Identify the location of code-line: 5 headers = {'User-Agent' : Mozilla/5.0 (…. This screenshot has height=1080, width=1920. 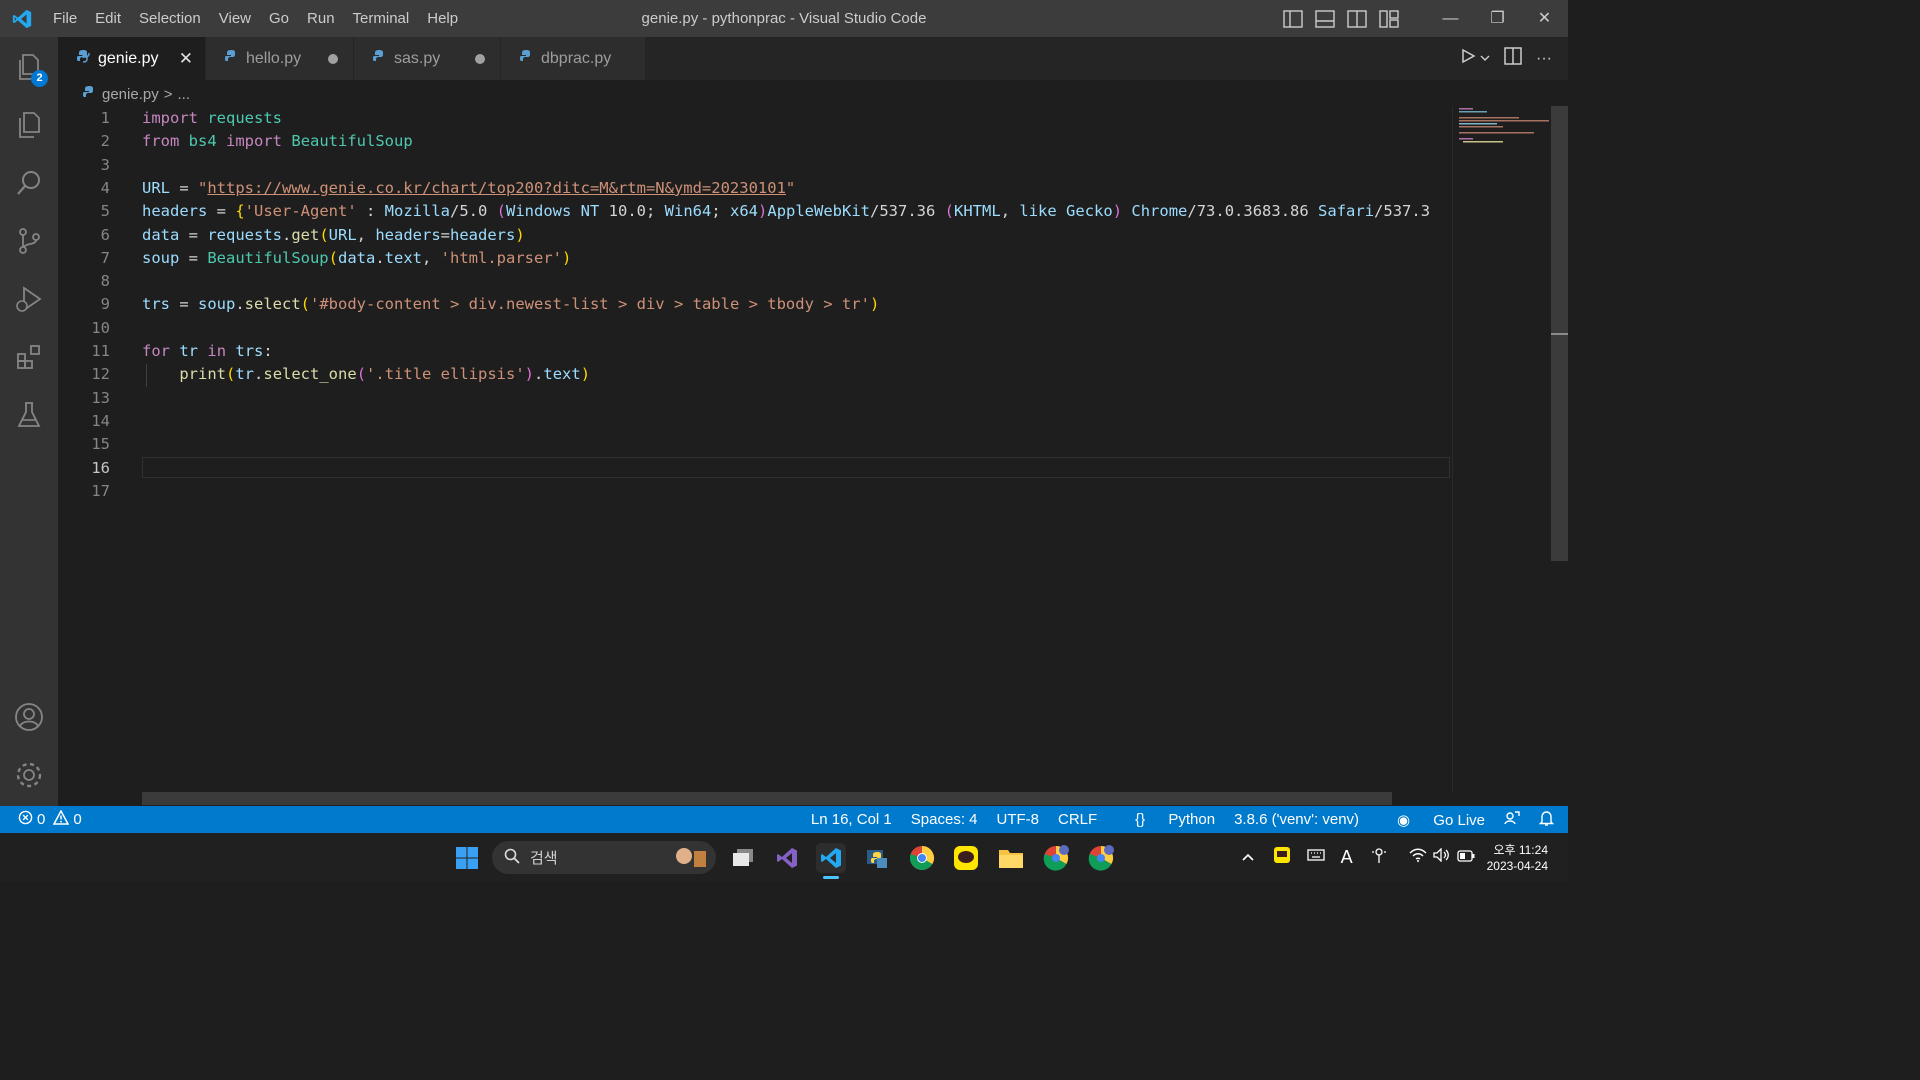
(754, 211).